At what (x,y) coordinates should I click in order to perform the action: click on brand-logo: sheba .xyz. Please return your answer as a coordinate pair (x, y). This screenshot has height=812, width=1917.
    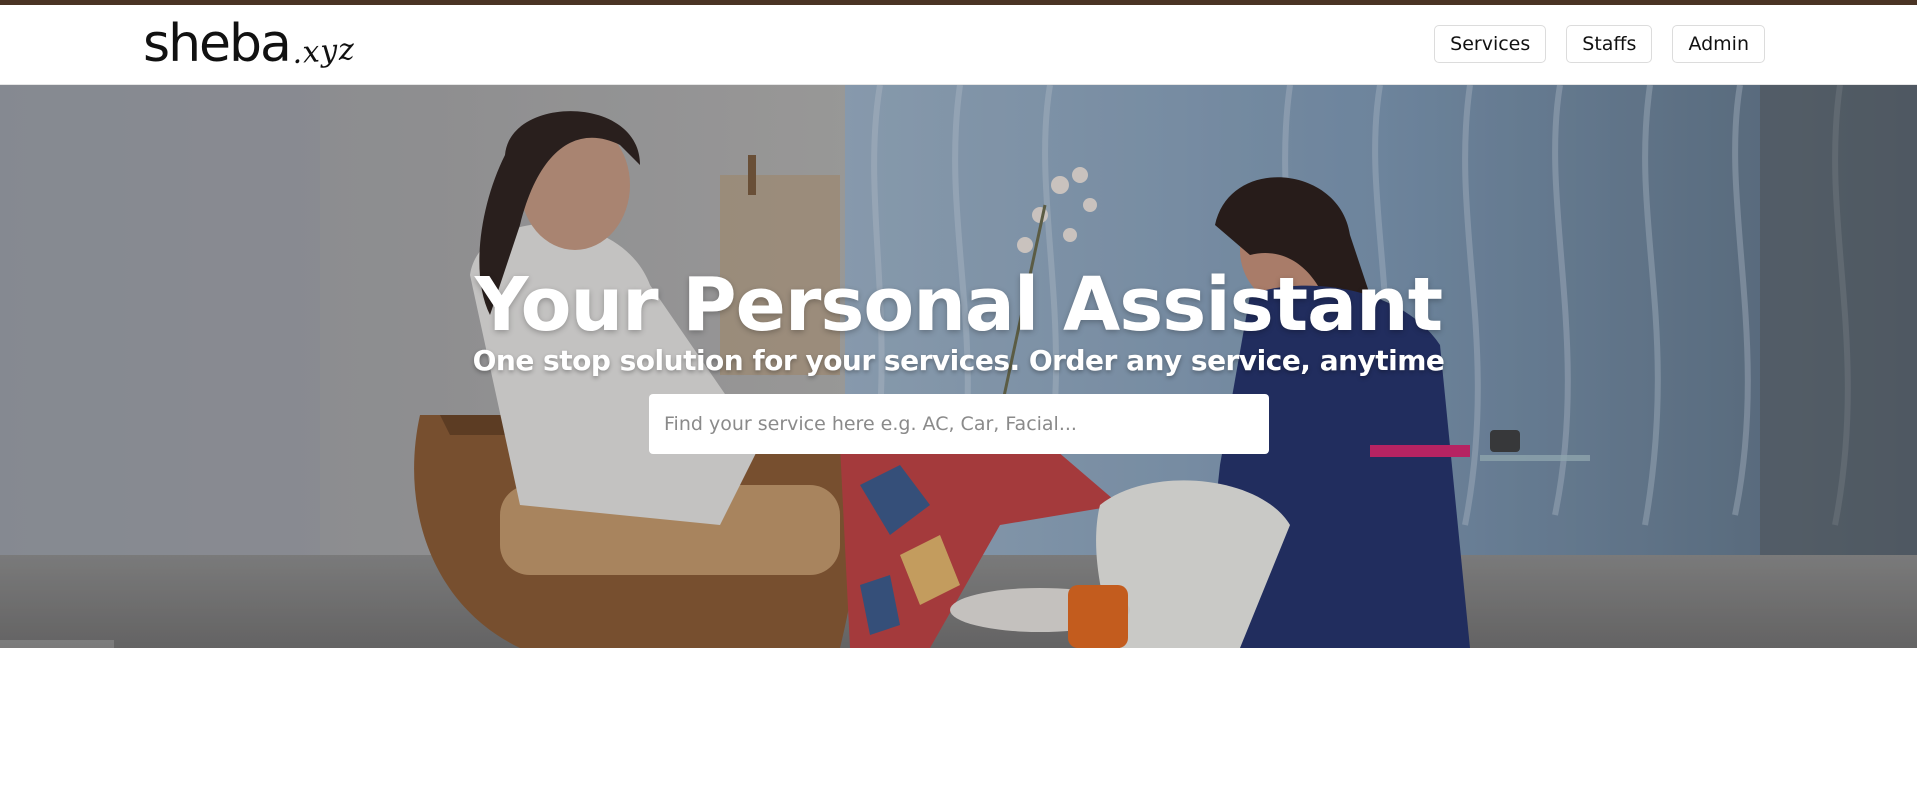
    Looking at the image, I should click on (250, 44).